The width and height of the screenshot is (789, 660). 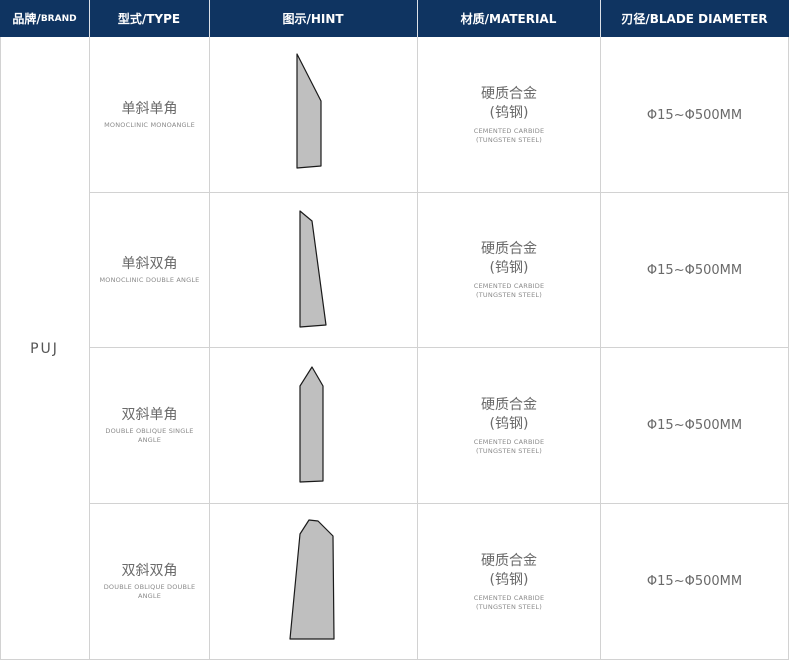 What do you see at coordinates (149, 581) in the screenshot?
I see `type-cell: 双斜双角 DOUBLE OBLIQUE DOUBLE ANGLE` at bounding box center [149, 581].